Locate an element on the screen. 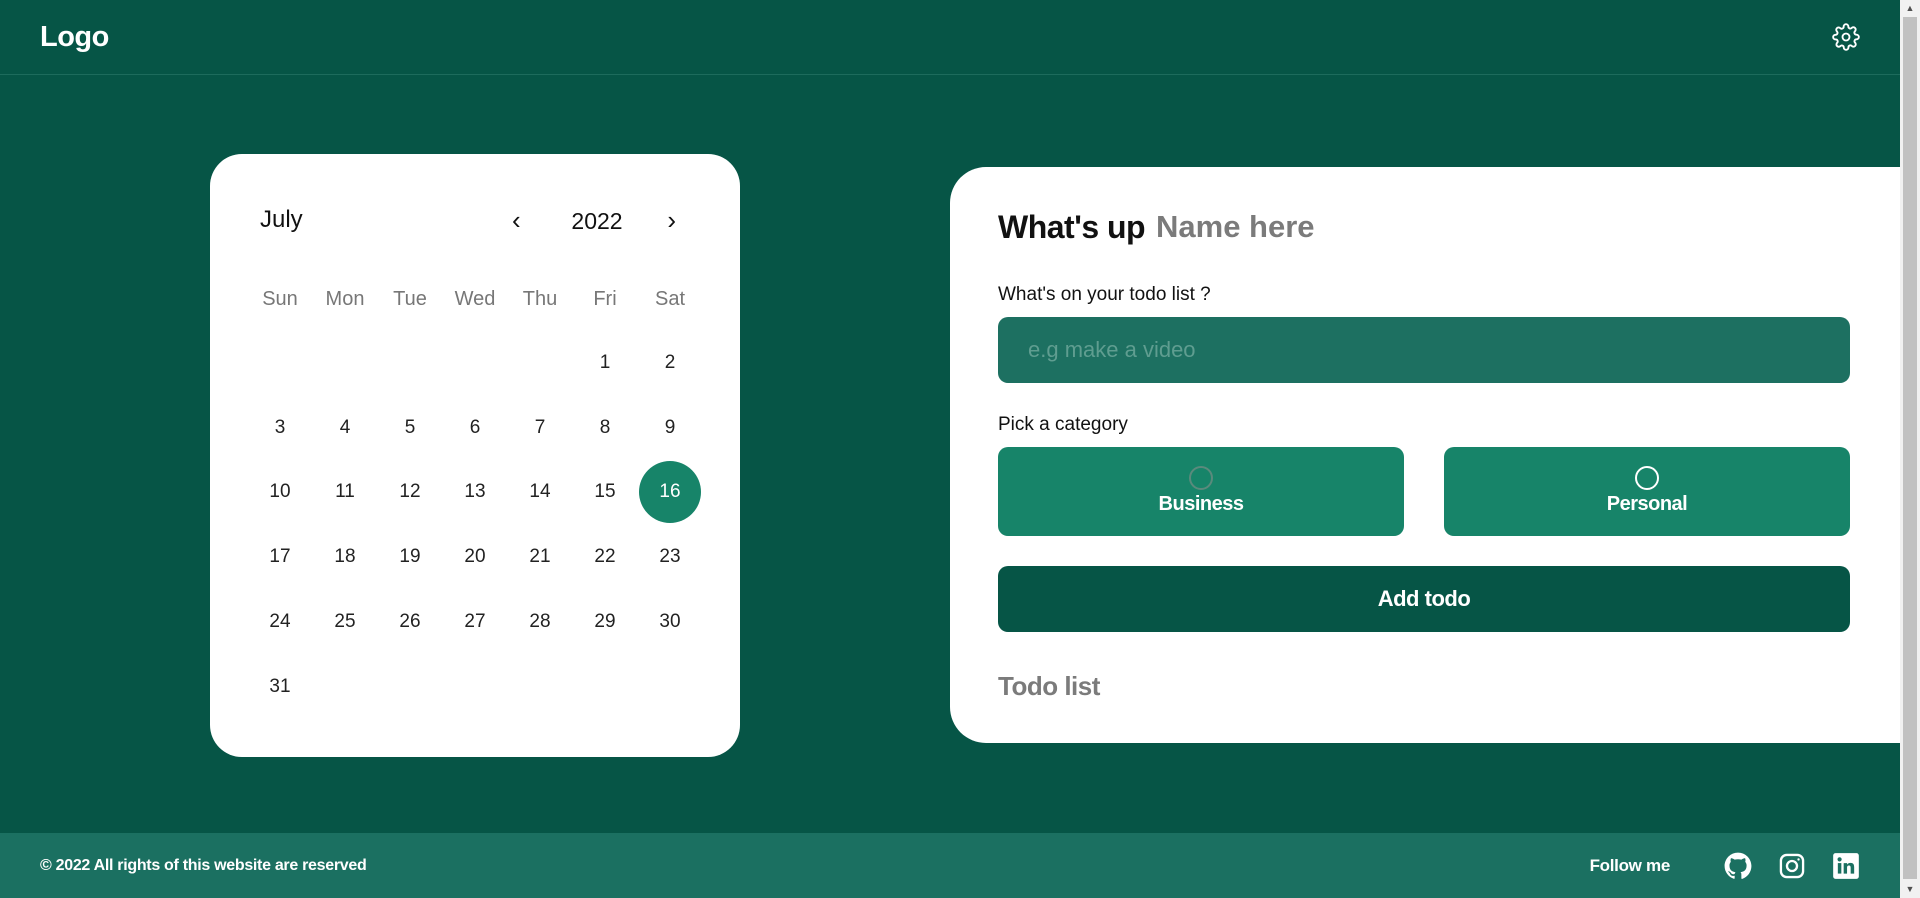 The height and width of the screenshot is (898, 1920). weekday-header: Wed is located at coordinates (475, 299).